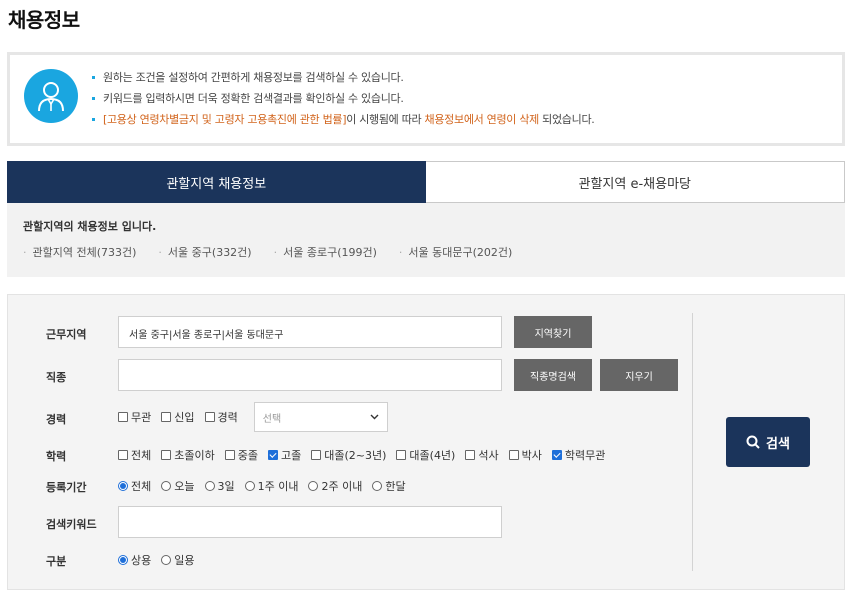 The image size is (849, 591). Describe the element at coordinates (455, 252) in the screenshot. I see `region-link-dongdaemun: · 서울 동대문구(202건)` at that location.